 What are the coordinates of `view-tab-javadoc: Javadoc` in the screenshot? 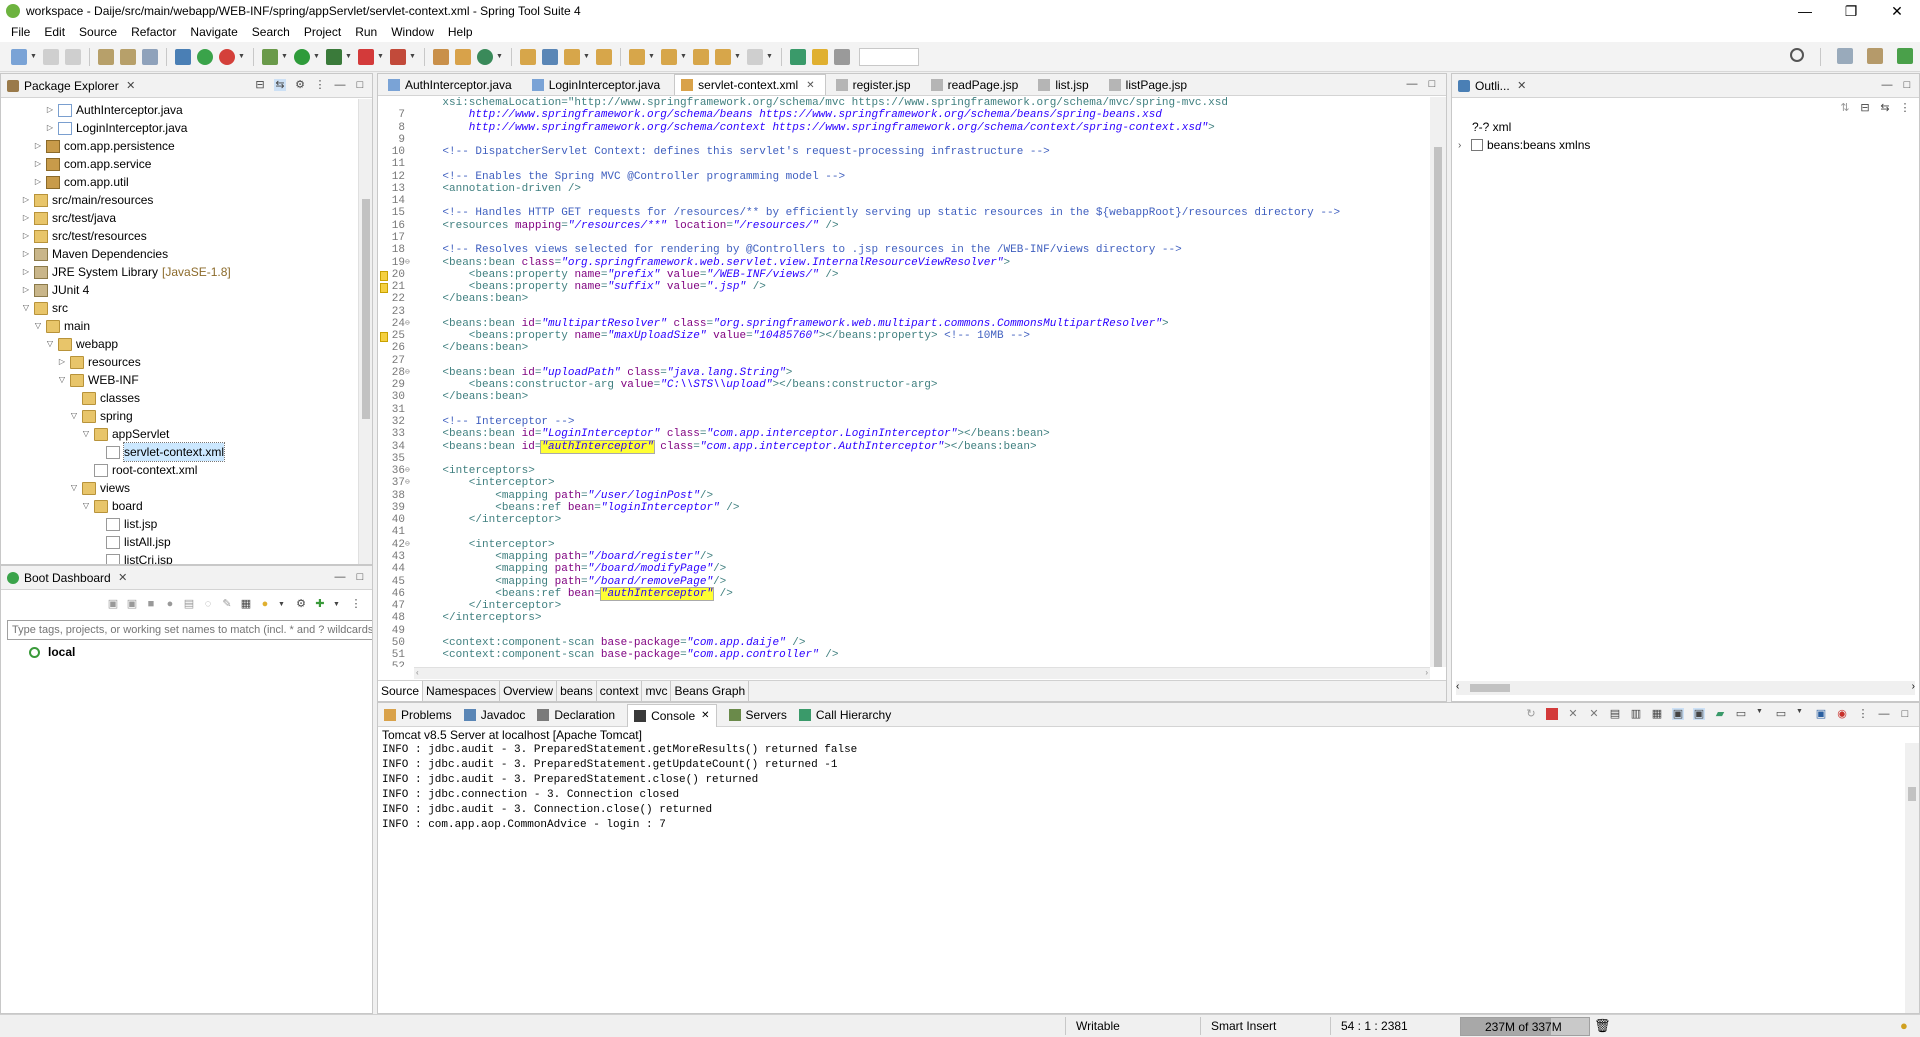 It's located at (494, 715).